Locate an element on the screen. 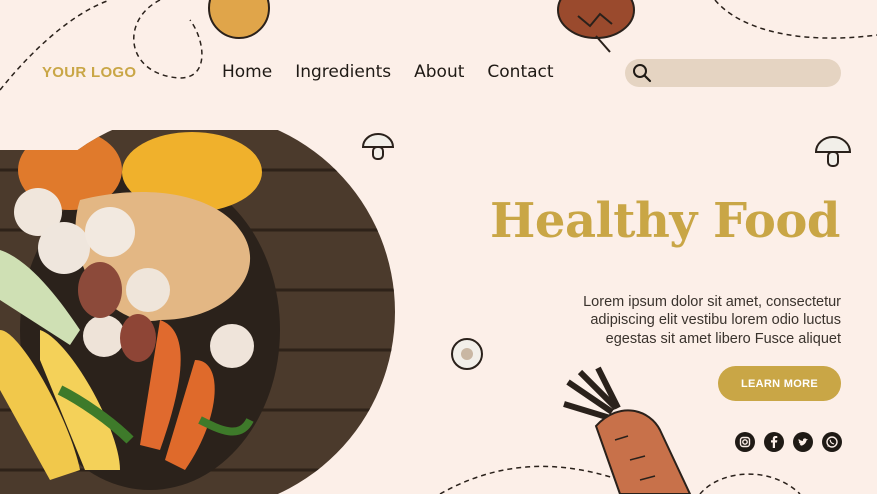 This screenshot has height=494, width=877. learn-more-button: LEARN MORE is located at coordinates (779, 383).